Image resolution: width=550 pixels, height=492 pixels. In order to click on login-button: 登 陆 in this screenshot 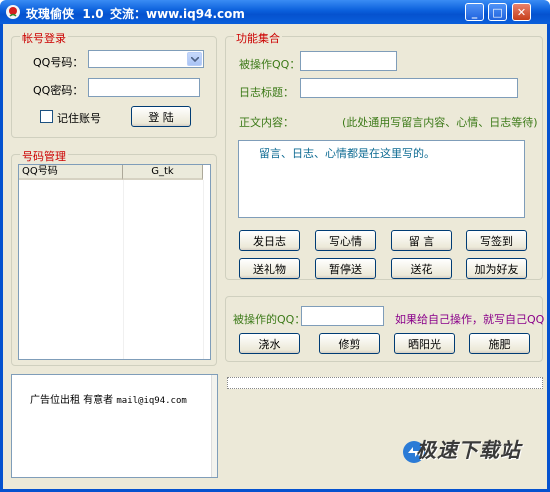, I will do `click(161, 116)`.